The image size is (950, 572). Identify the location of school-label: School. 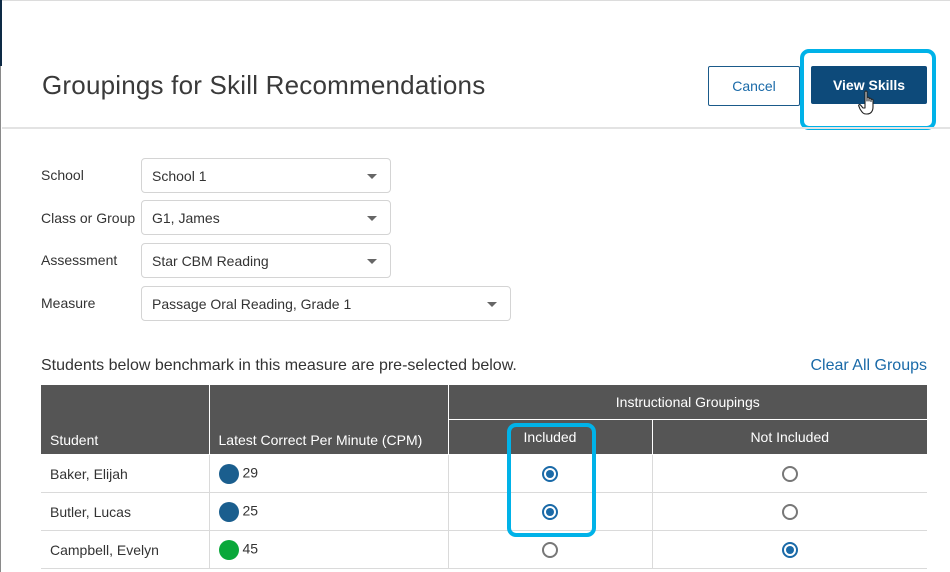
(62, 175).